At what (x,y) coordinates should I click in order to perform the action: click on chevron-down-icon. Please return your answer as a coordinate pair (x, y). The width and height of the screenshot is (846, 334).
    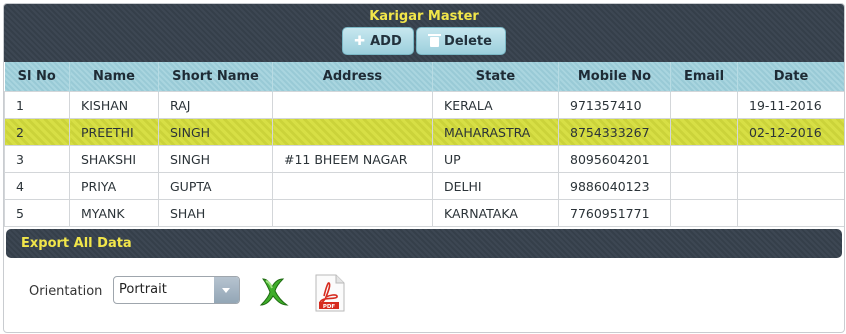
    Looking at the image, I should click on (226, 290).